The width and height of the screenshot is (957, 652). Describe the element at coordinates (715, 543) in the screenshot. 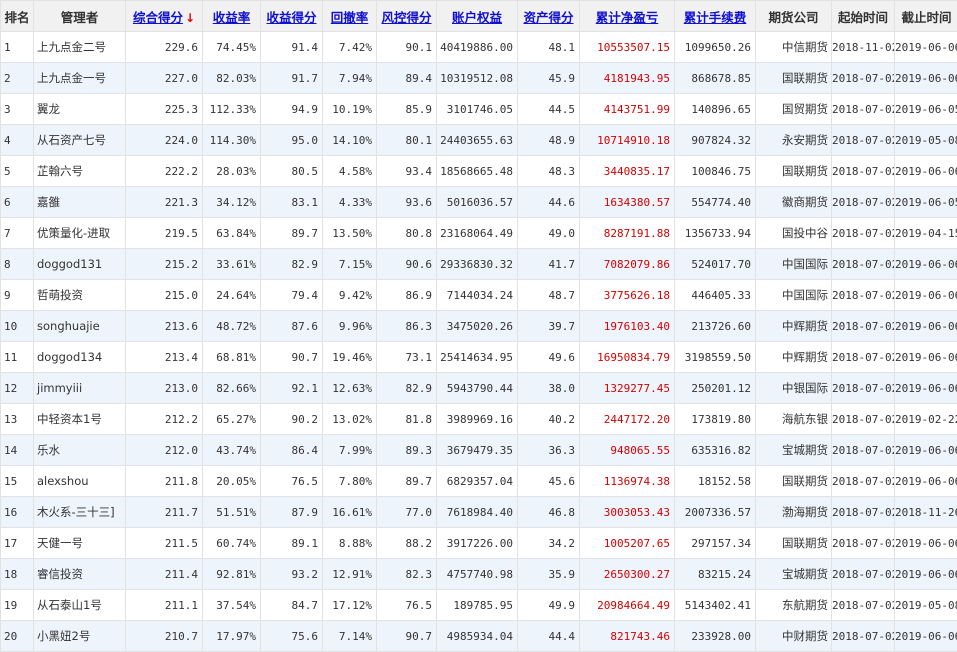

I see `cell-fees: 297157.34` at that location.